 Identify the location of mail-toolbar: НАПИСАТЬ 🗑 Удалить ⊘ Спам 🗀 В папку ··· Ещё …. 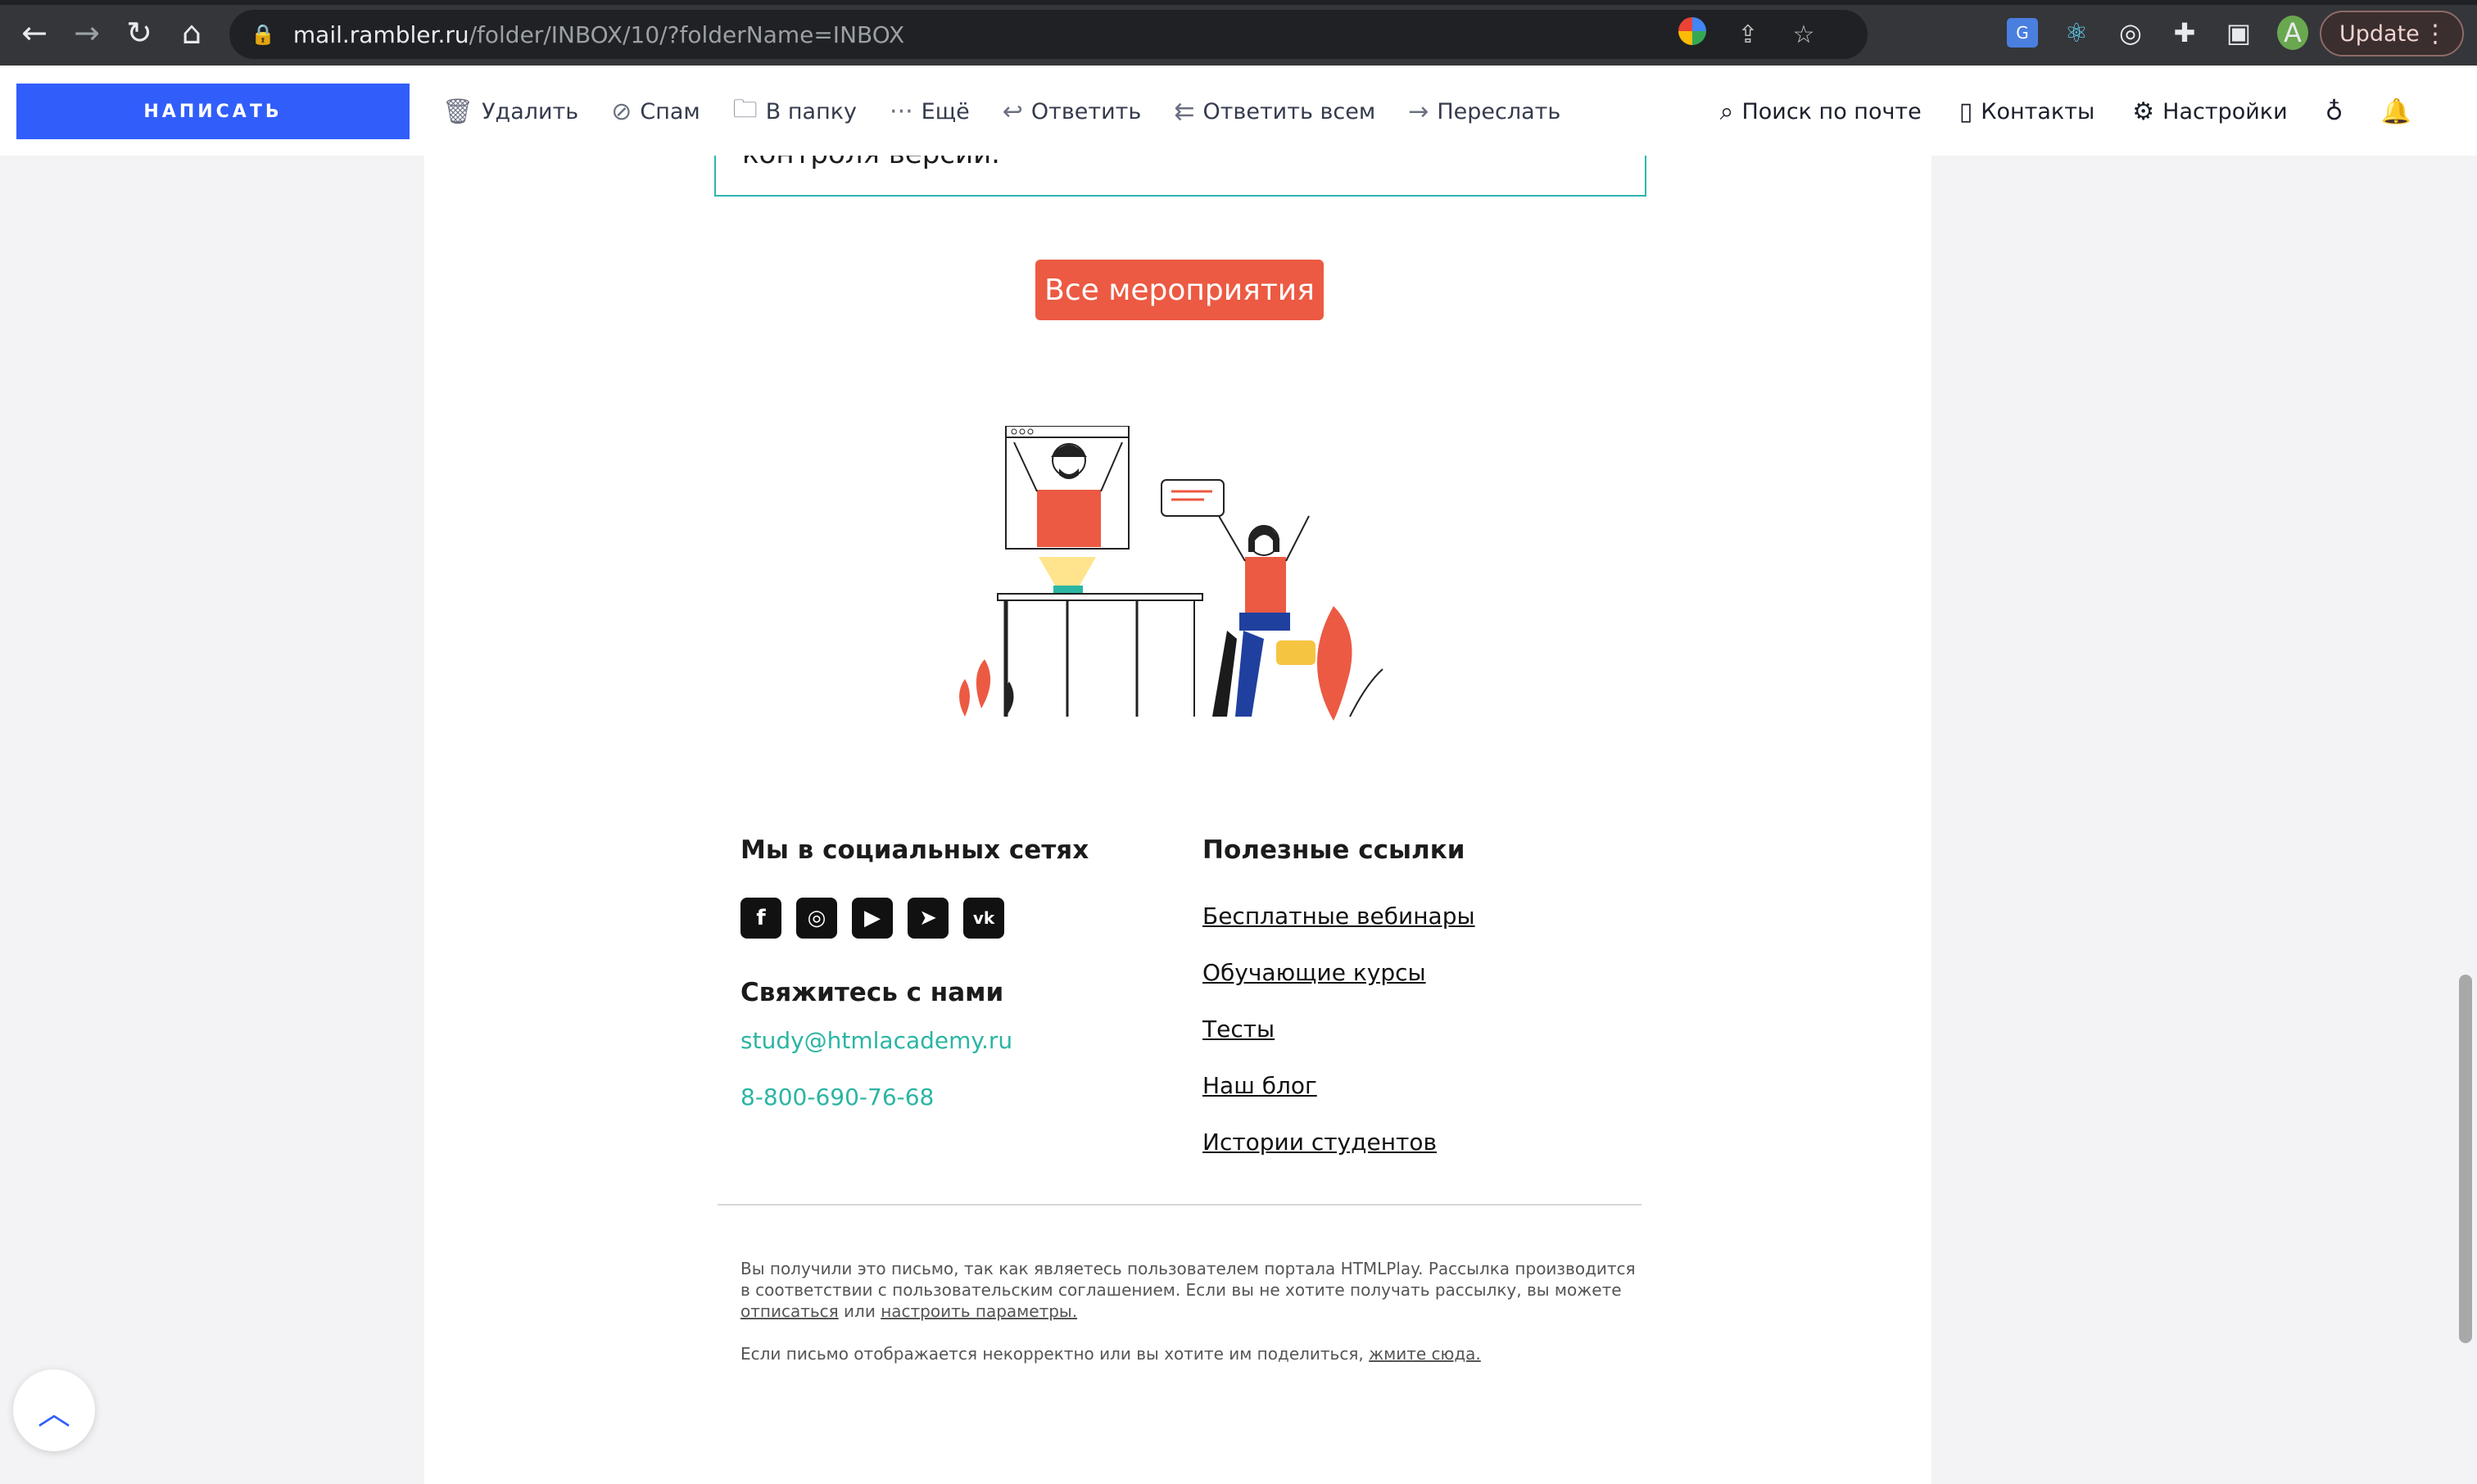
(1238, 111).